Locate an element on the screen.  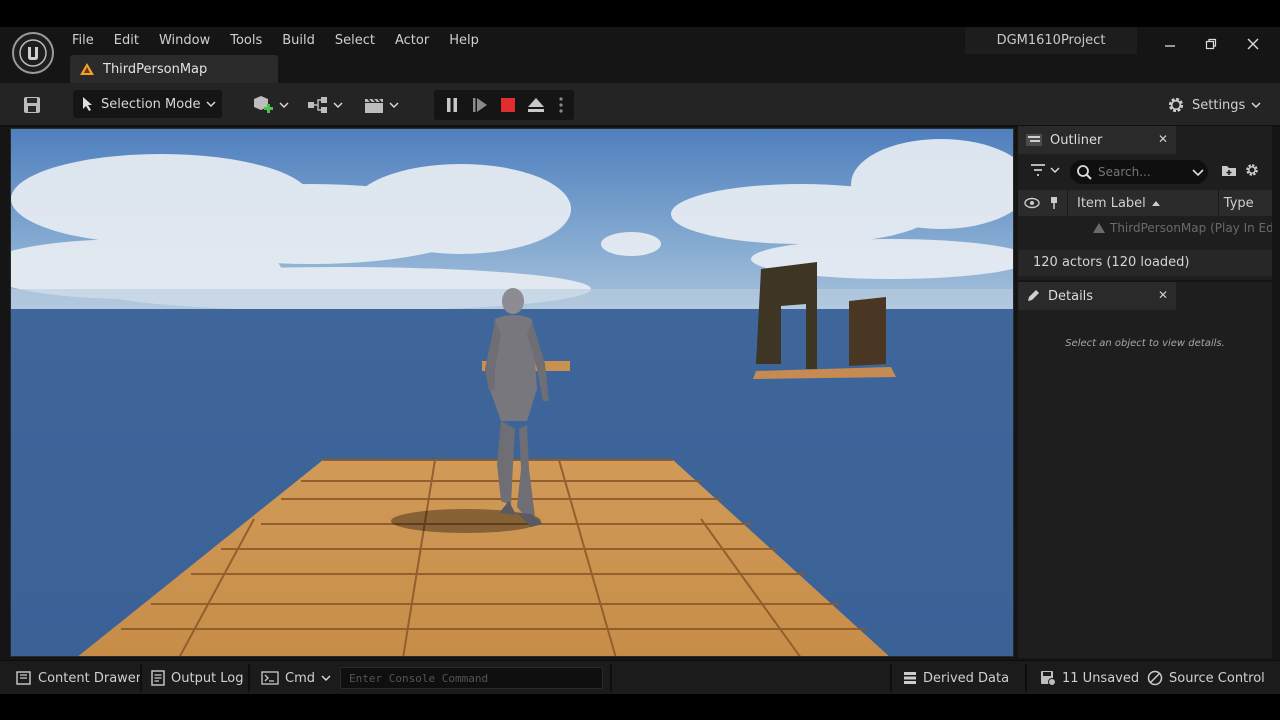
cinematics-button is located at coordinates (381, 105).